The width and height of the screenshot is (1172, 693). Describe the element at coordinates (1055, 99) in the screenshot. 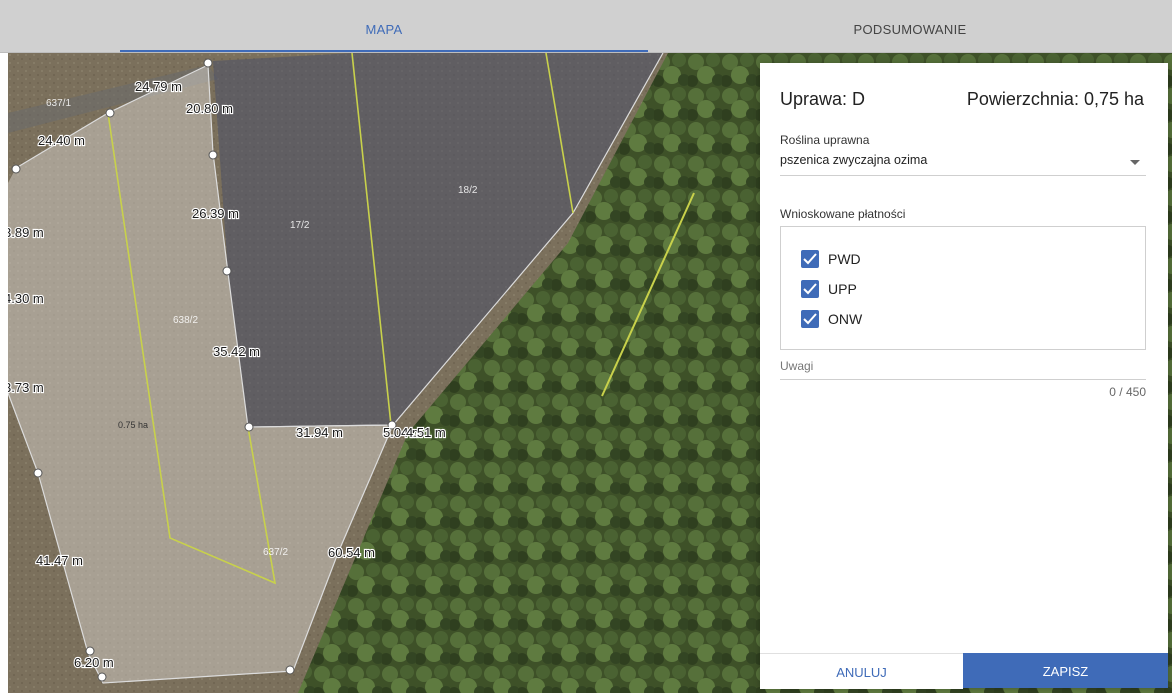

I see `area-title: Powierzchnia: 0,75 ha` at that location.